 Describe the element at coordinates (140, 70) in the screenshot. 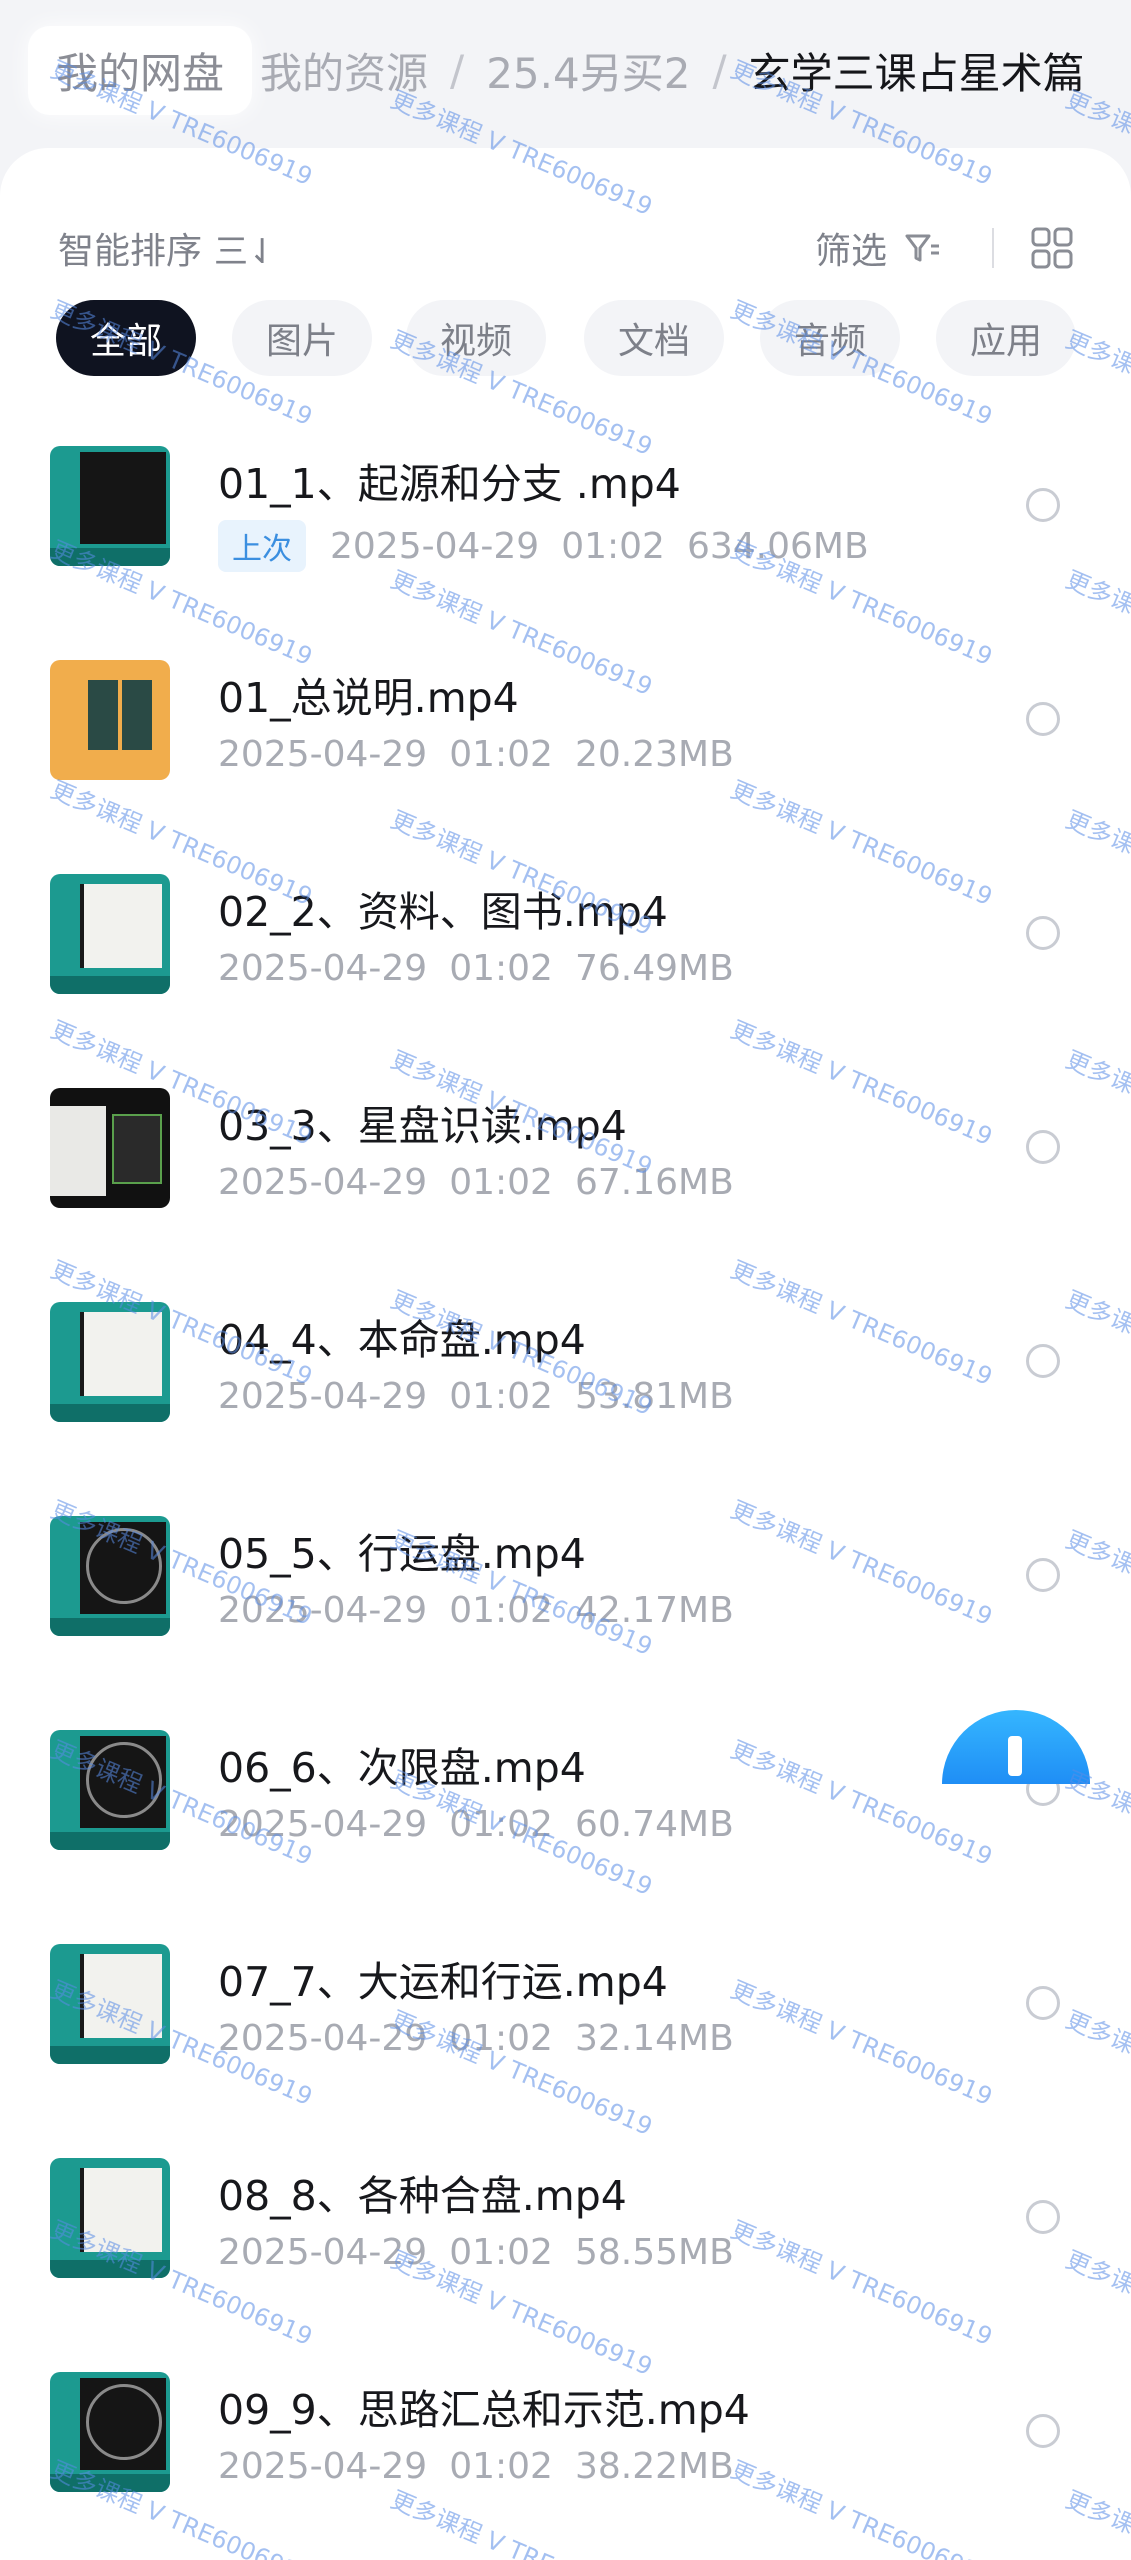

I see `breadcrumb-root: 我的网盘` at that location.